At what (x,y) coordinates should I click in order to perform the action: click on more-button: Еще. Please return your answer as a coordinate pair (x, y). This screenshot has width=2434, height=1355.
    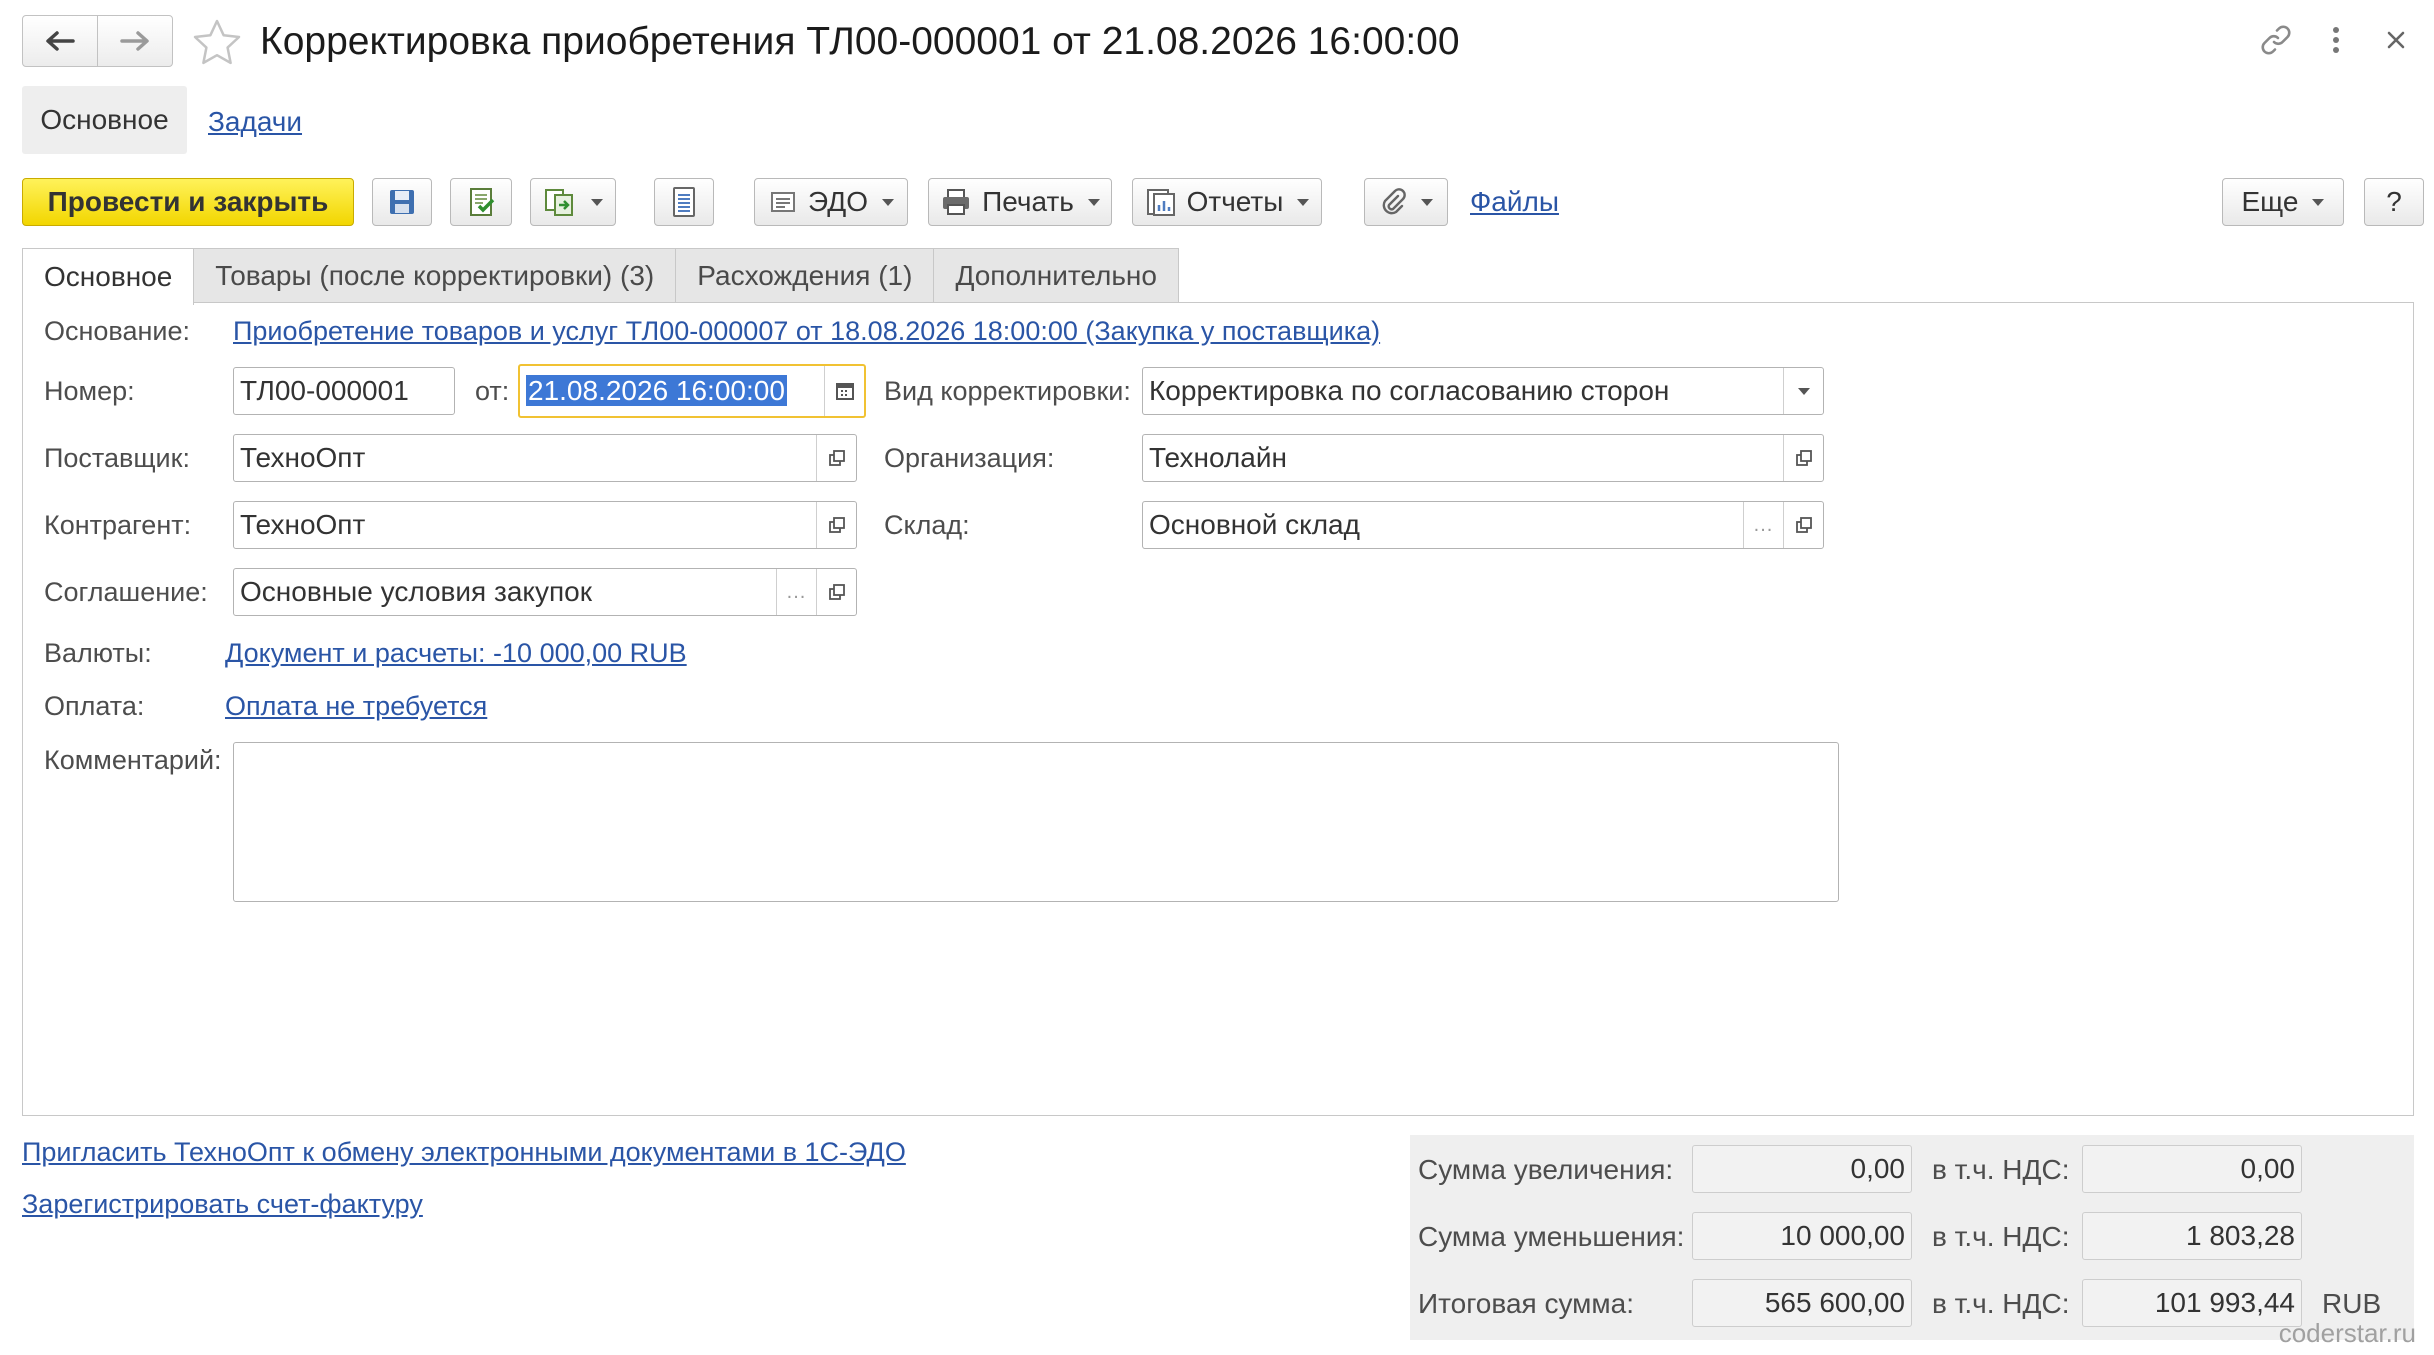
    Looking at the image, I should click on (2283, 202).